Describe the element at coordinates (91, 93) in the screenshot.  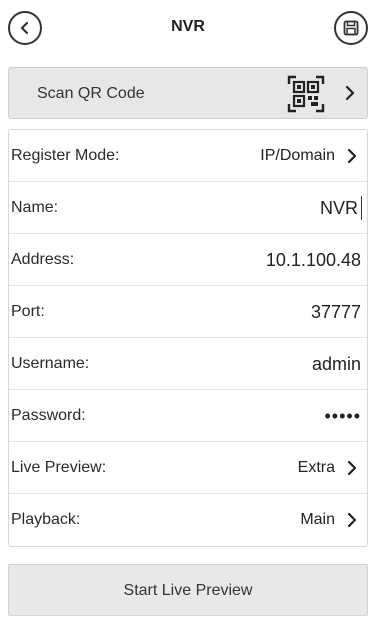
I see `scan-qr-code-label: Scan QR Code` at that location.